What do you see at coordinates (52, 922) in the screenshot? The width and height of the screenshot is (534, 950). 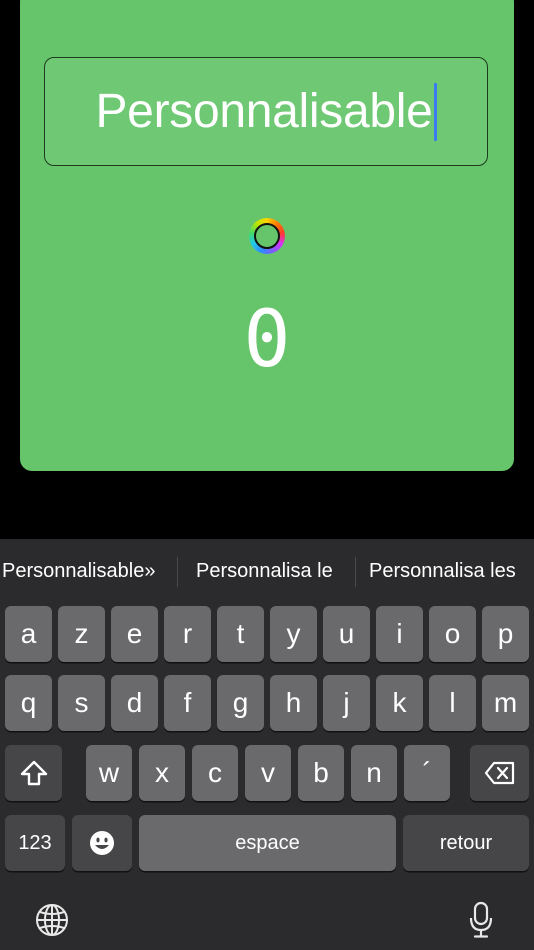 I see `globe-icon` at bounding box center [52, 922].